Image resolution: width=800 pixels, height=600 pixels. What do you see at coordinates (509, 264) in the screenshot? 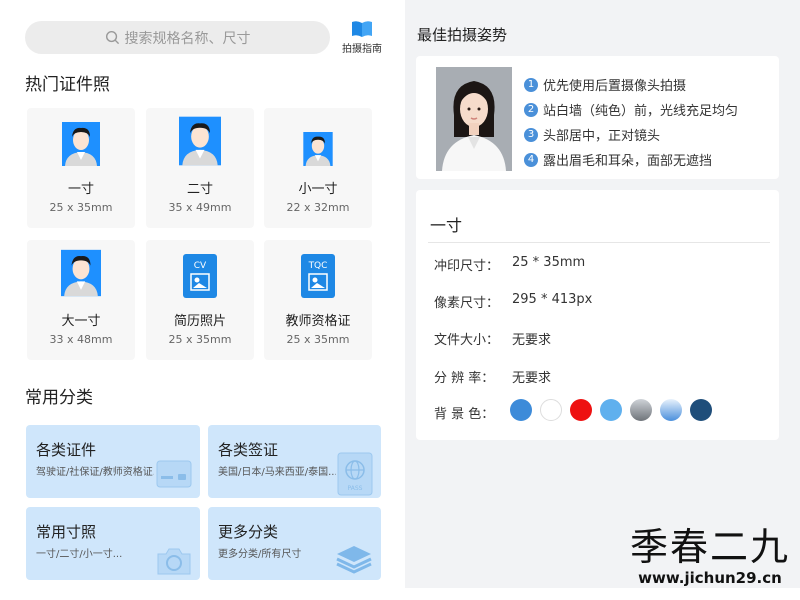
I see `spec-row-print-size: 冲印尺寸： 25 * 35mm` at bounding box center [509, 264].